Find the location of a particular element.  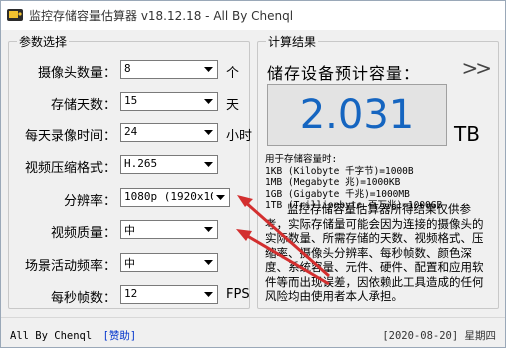

video-quality-select: 中 is located at coordinates (169, 229).